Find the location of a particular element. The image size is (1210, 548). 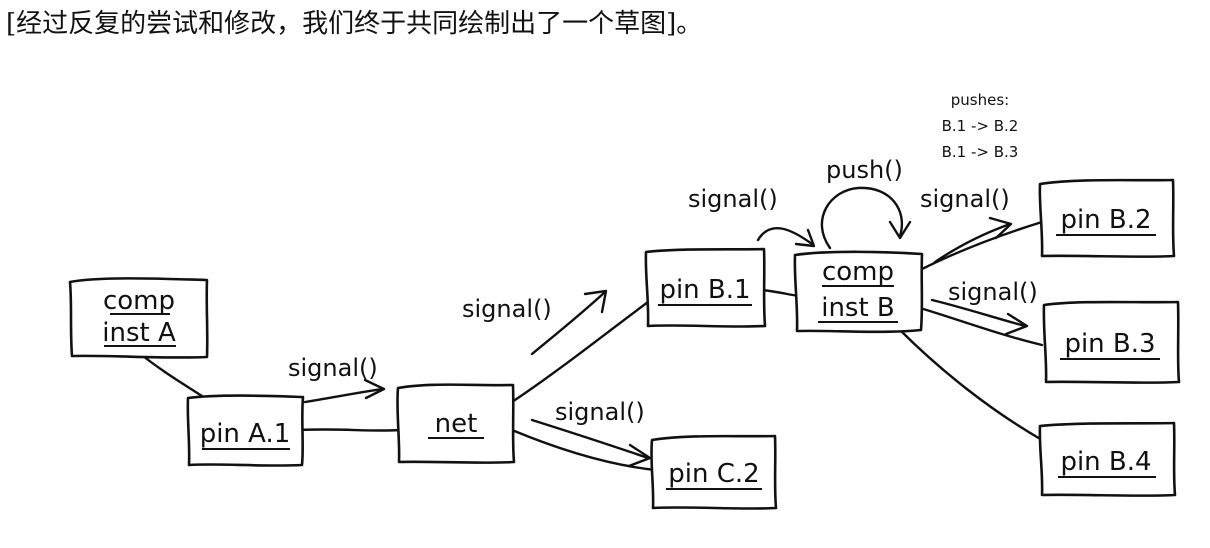

node-label: pin B.2 is located at coordinates (1105, 220).